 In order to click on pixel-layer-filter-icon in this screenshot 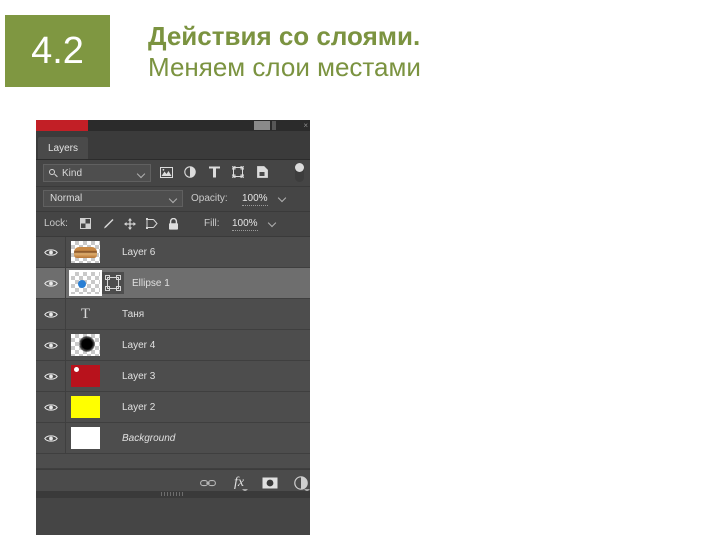, I will do `click(166, 172)`.